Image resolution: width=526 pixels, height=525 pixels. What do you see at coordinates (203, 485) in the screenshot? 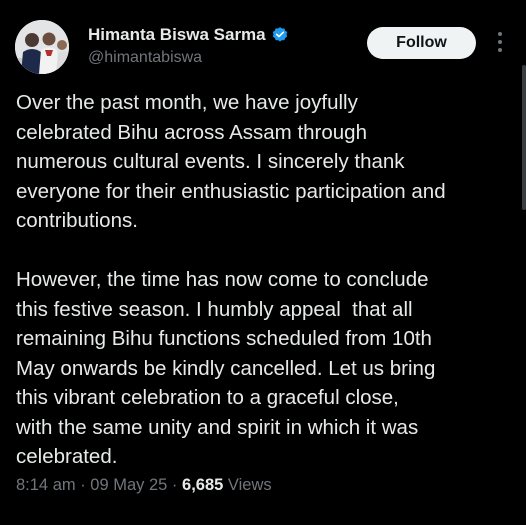
I see `views-count: 6,685` at bounding box center [203, 485].